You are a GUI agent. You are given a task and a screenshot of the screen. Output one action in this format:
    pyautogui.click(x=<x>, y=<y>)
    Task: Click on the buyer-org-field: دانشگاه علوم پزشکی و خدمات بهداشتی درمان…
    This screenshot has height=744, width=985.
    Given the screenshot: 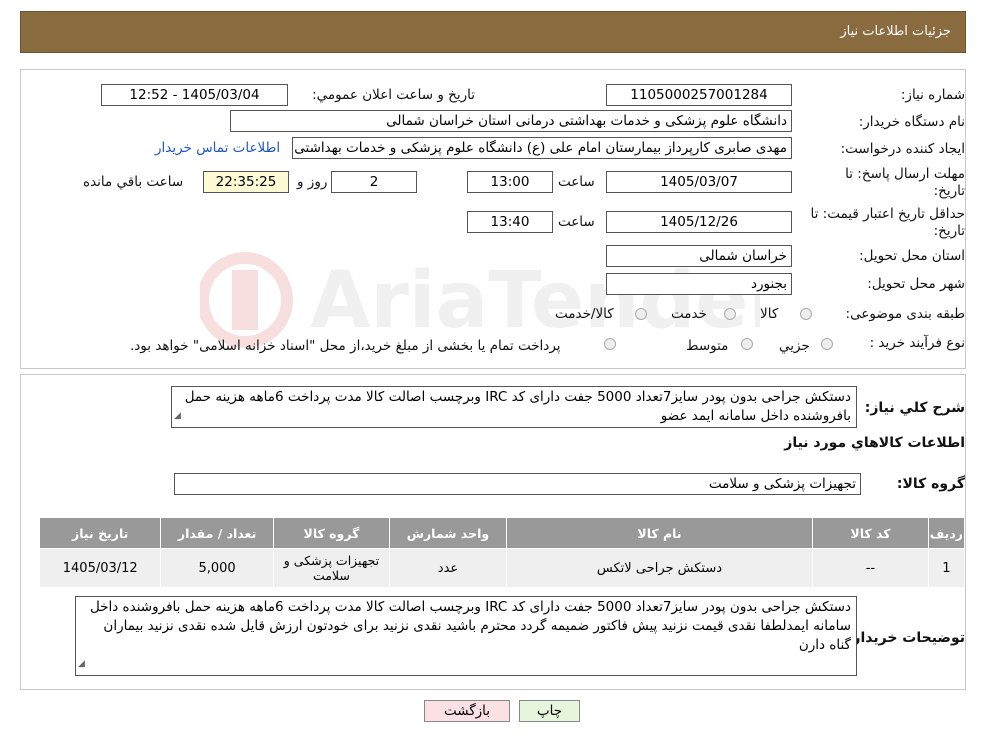 What is the action you would take?
    pyautogui.click(x=511, y=121)
    